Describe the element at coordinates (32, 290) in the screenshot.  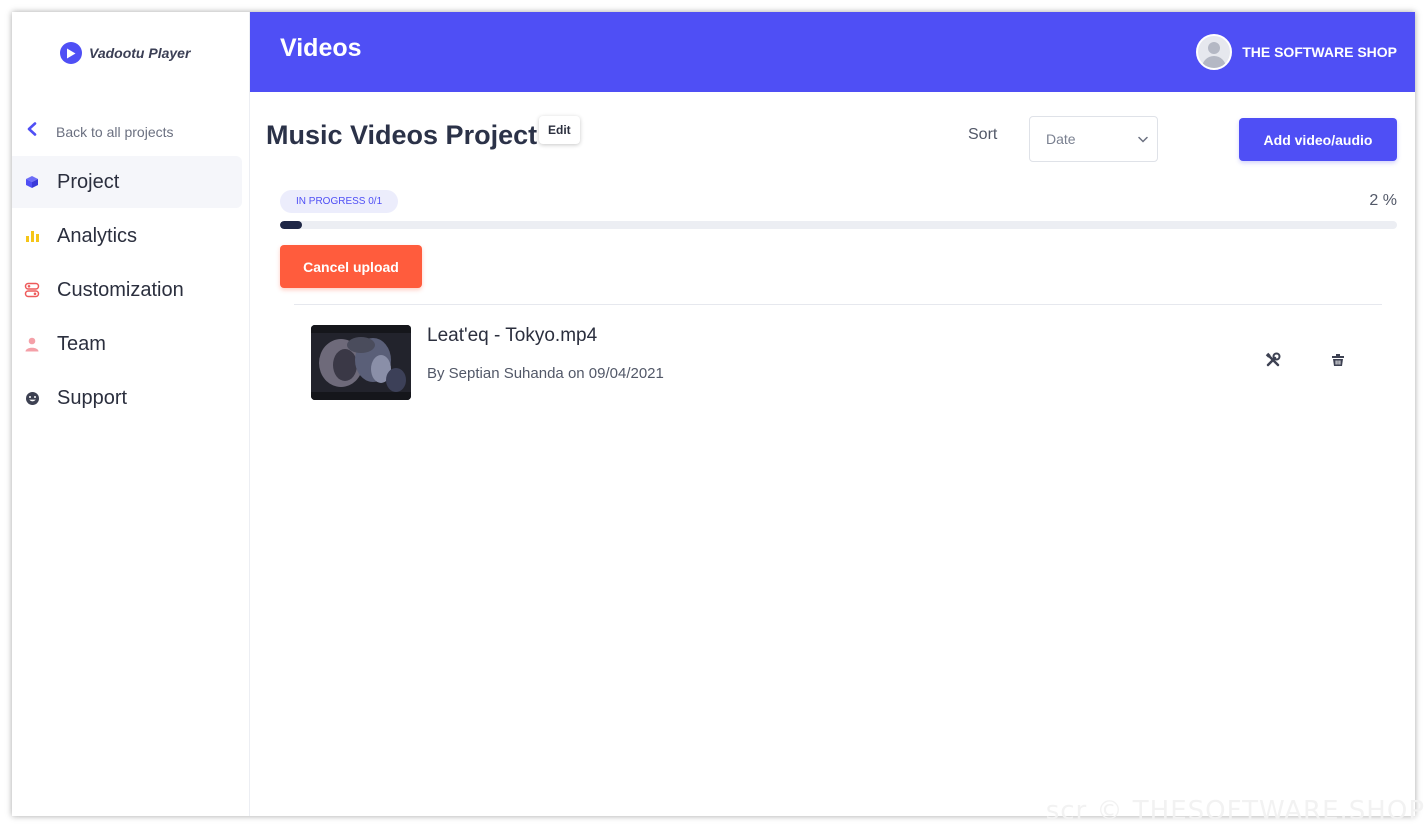
I see `customization-icon` at that location.